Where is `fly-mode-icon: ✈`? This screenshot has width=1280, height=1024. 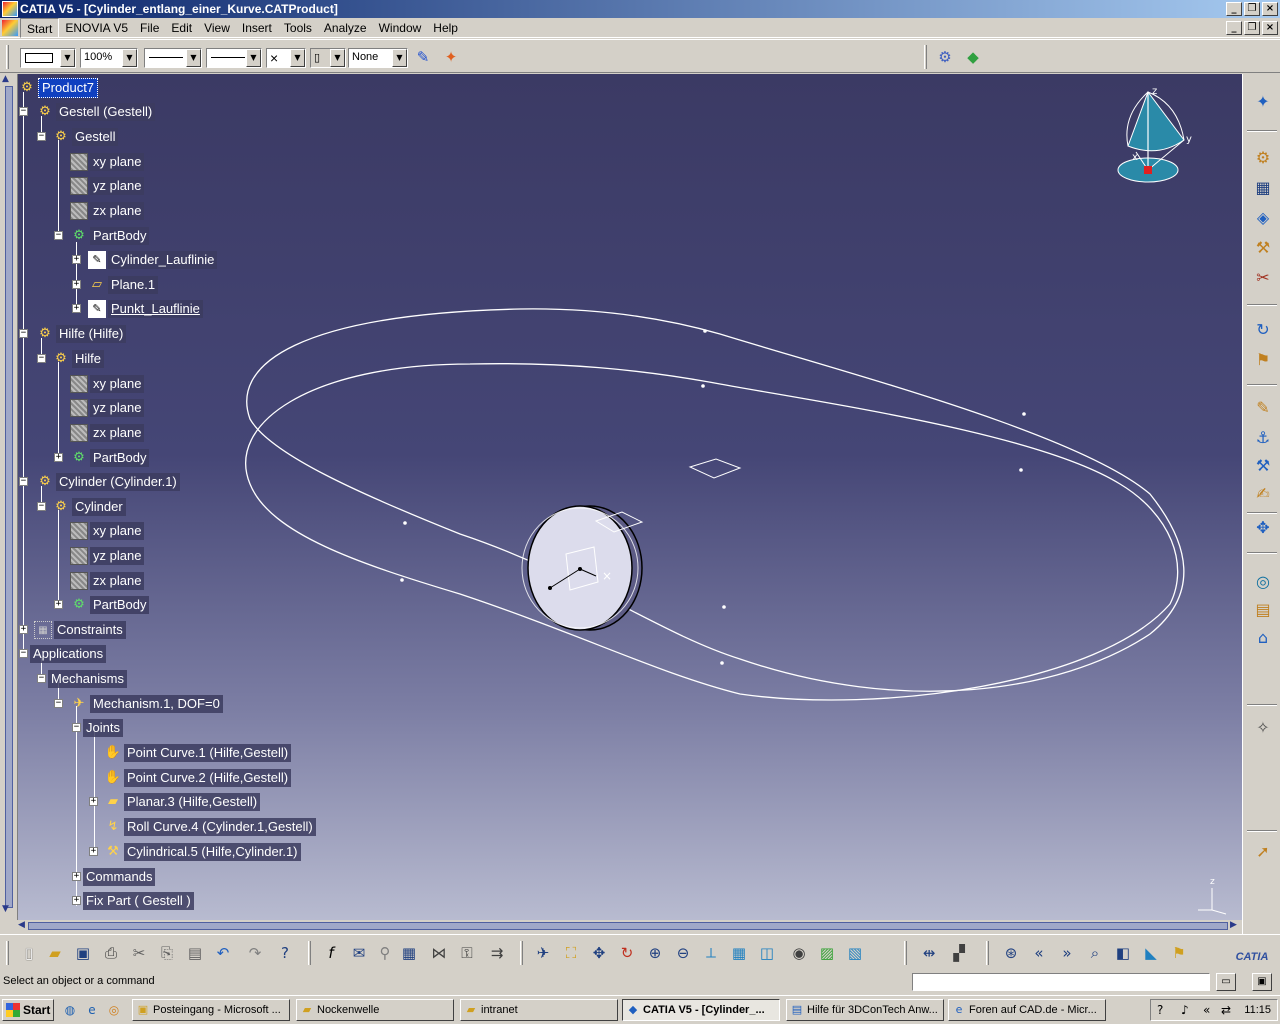
fly-mode-icon: ✈ is located at coordinates (543, 953).